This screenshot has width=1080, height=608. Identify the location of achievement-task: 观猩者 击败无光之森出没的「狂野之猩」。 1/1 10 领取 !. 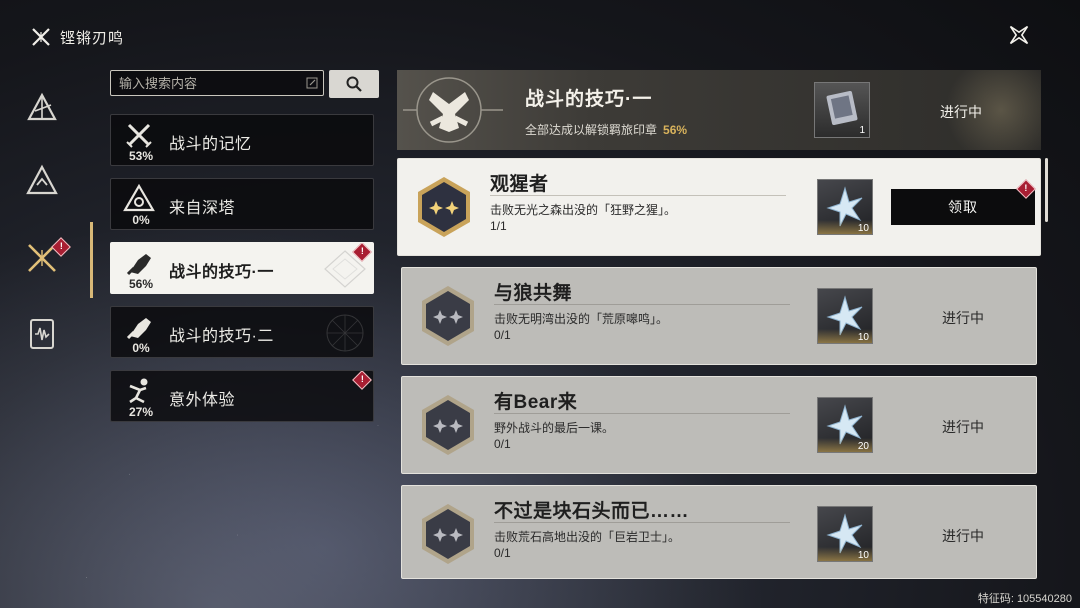
(719, 207).